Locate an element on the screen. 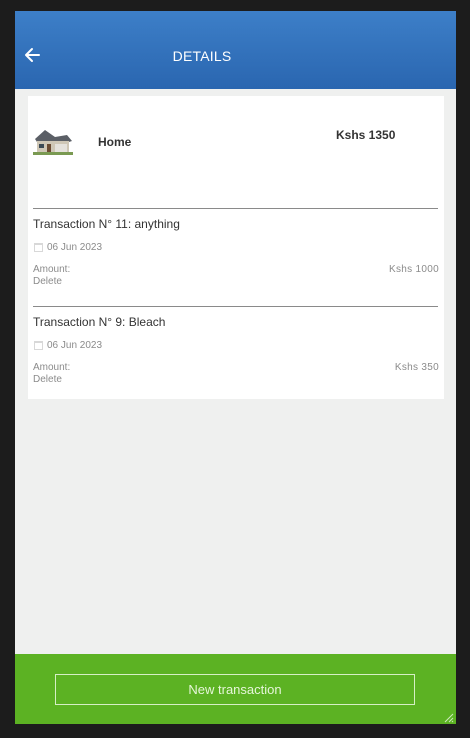 This screenshot has height=738, width=470. footer-bar: New transaction is located at coordinates (235, 689).